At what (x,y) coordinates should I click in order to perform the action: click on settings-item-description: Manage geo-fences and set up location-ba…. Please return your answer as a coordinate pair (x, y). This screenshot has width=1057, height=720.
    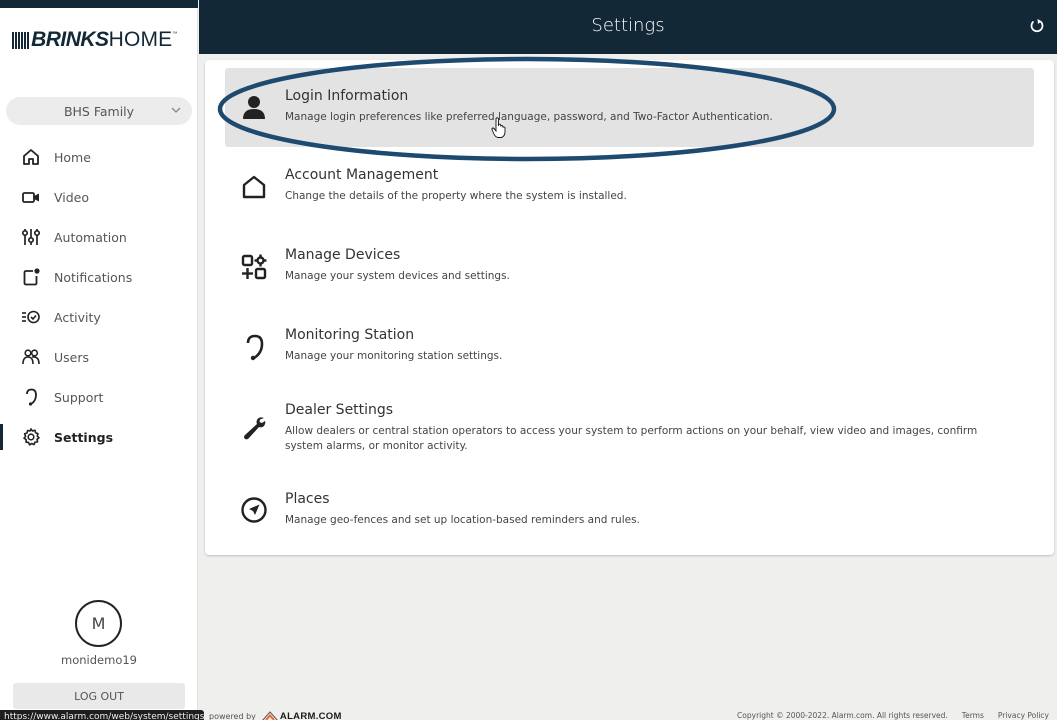
    Looking at the image, I should click on (462, 520).